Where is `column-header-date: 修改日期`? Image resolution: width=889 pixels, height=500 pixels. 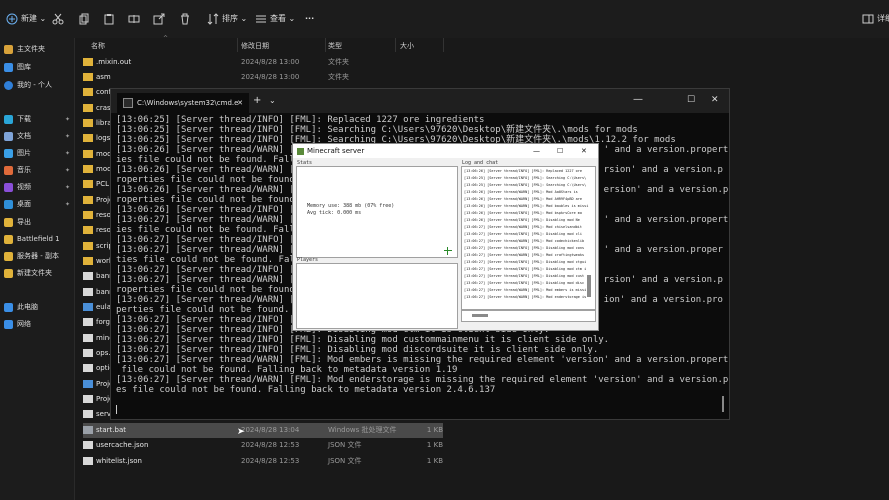 column-header-date: 修改日期 is located at coordinates (255, 46).